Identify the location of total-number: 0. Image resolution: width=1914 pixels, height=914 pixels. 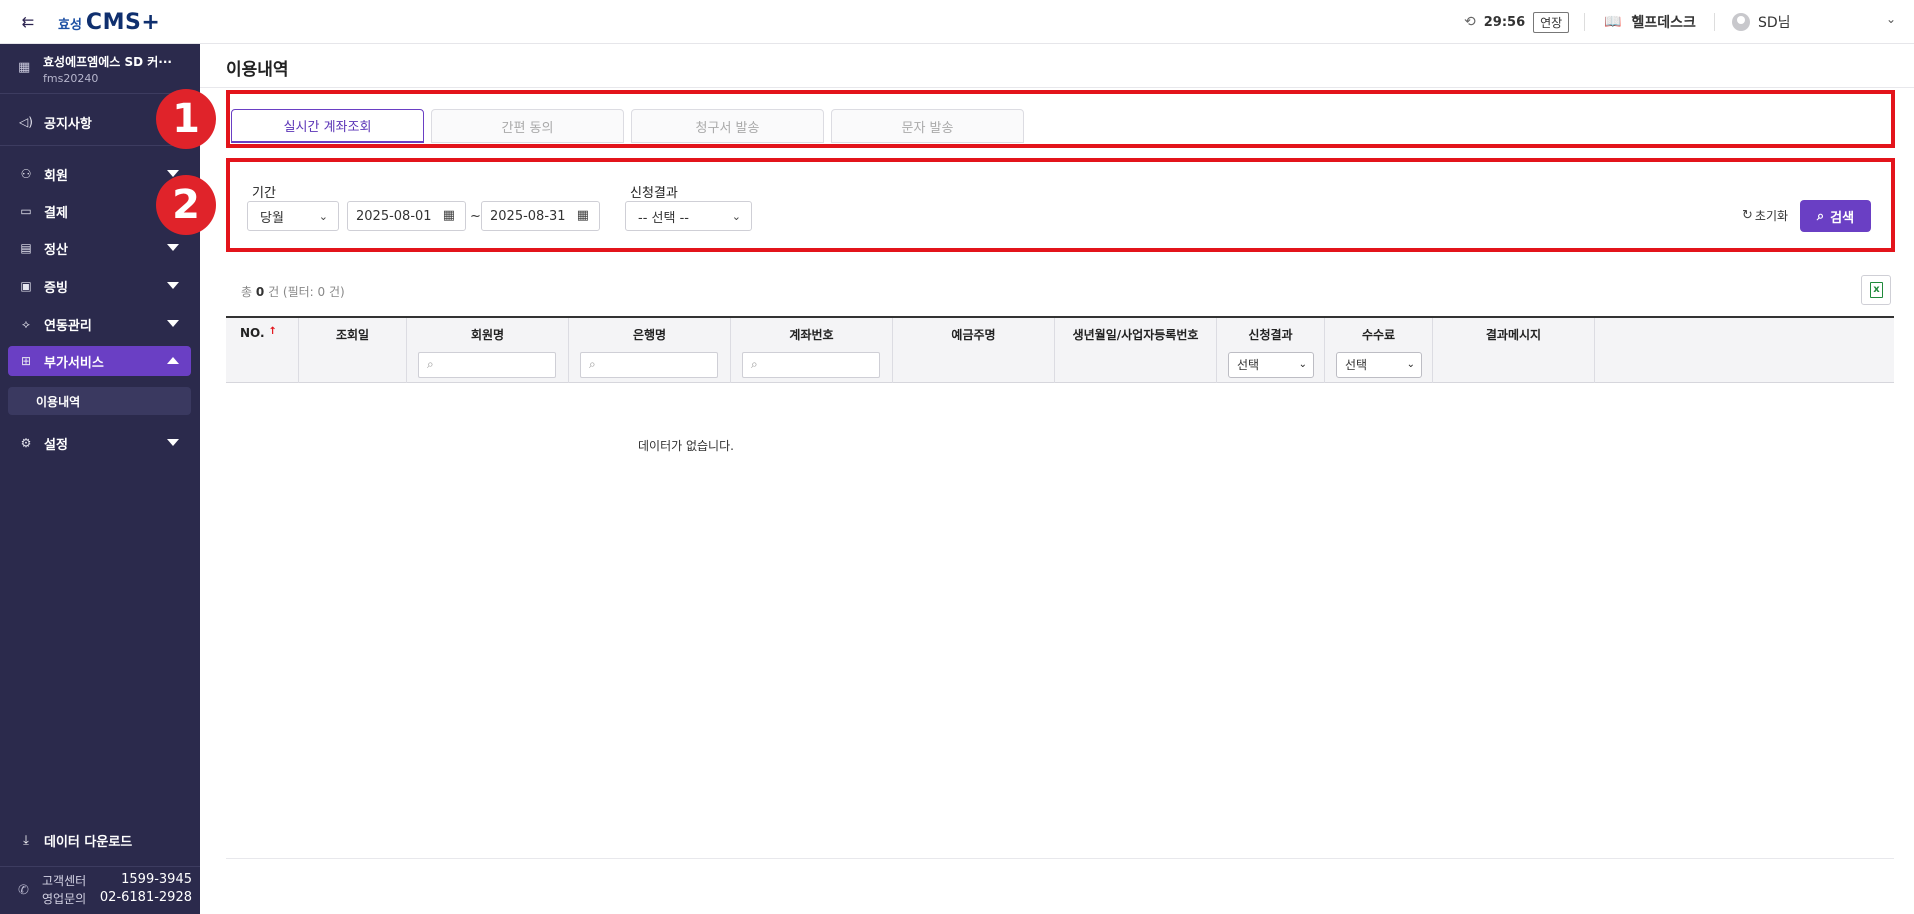
(260, 292).